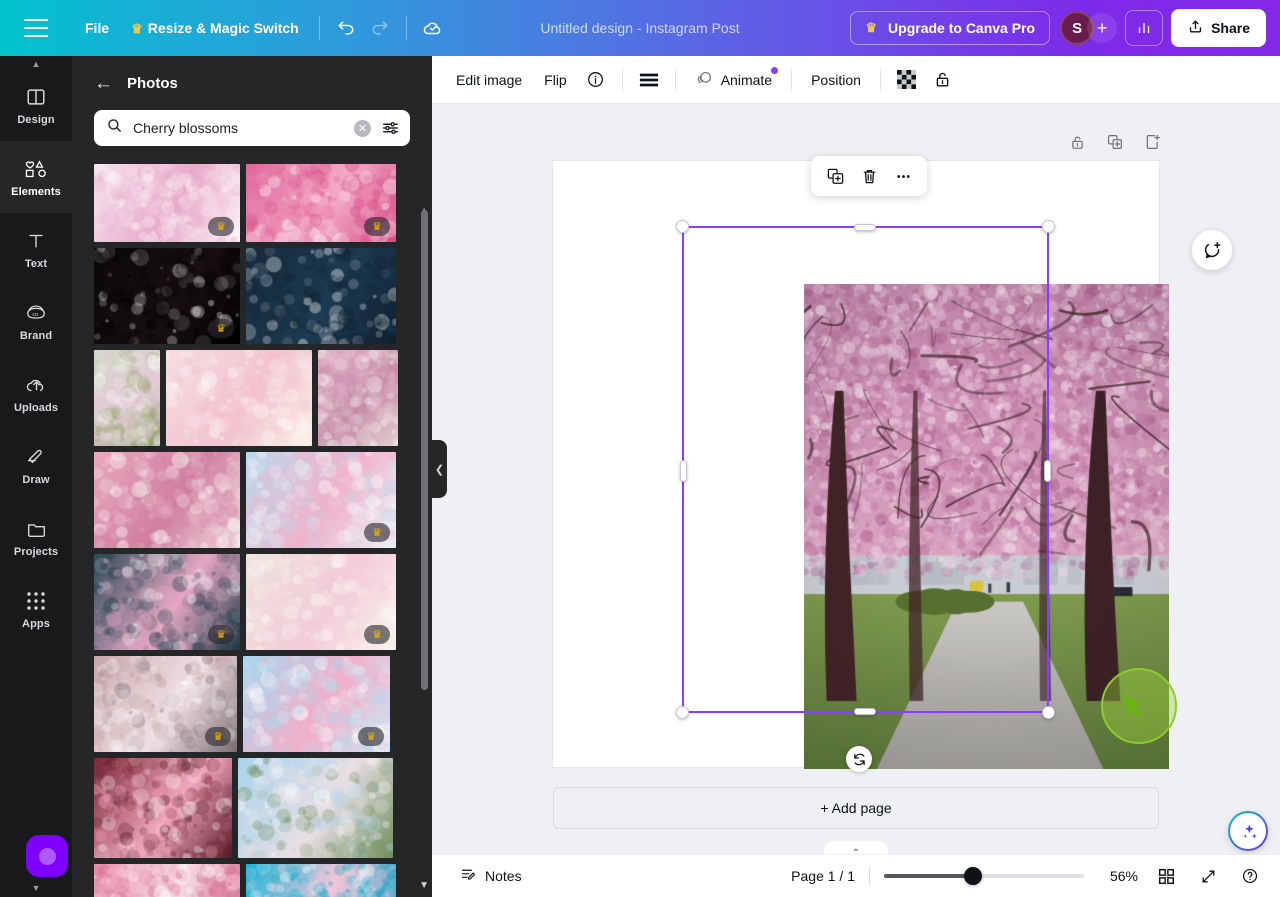  Describe the element at coordinates (1102, 28) in the screenshot. I see `invite-members-button: +` at that location.